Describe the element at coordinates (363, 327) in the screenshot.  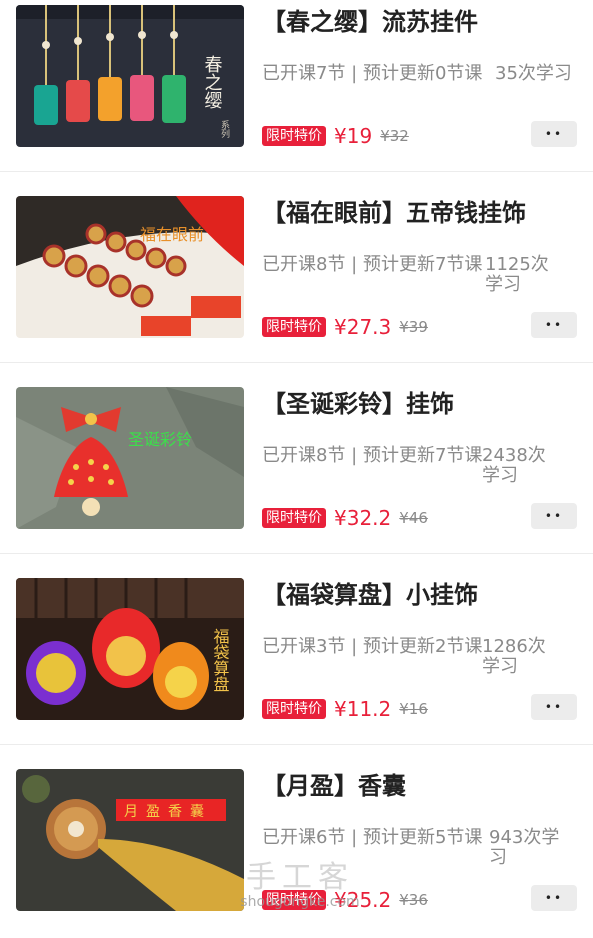
I see `current-price: ¥27.3` at that location.